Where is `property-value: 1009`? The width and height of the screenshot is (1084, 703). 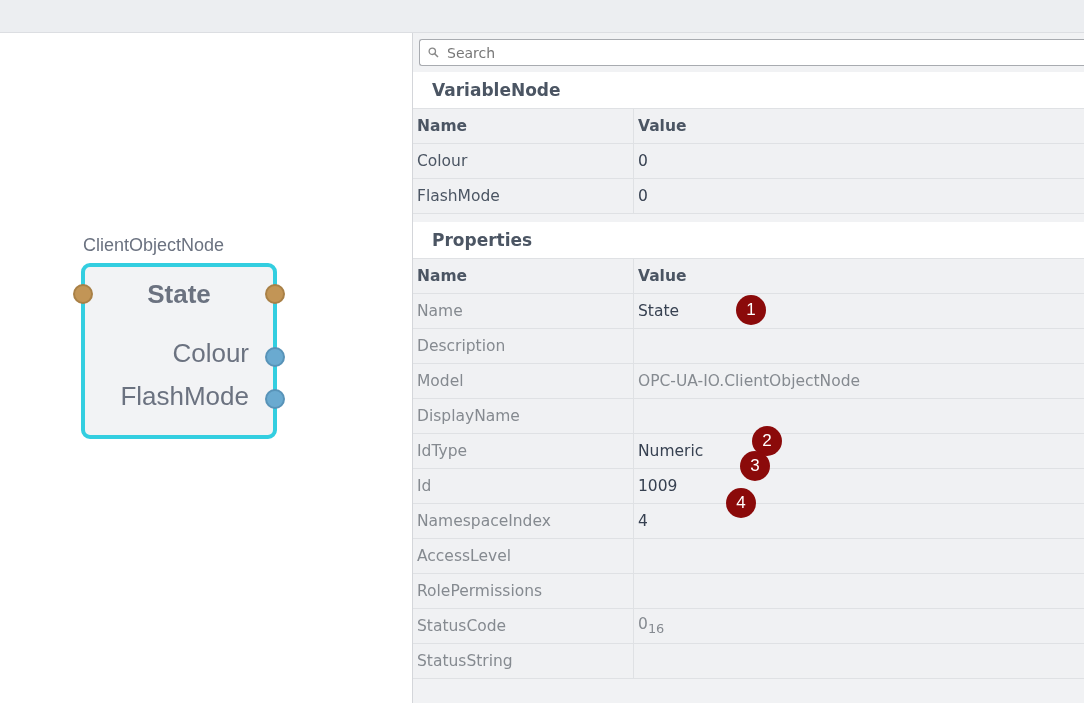
property-value: 1009 is located at coordinates (656, 486).